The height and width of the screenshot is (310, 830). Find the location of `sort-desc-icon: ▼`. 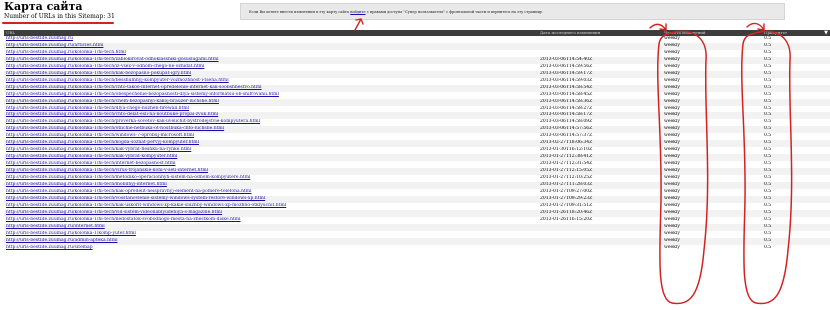

sort-desc-icon: ▼ is located at coordinates (826, 33).